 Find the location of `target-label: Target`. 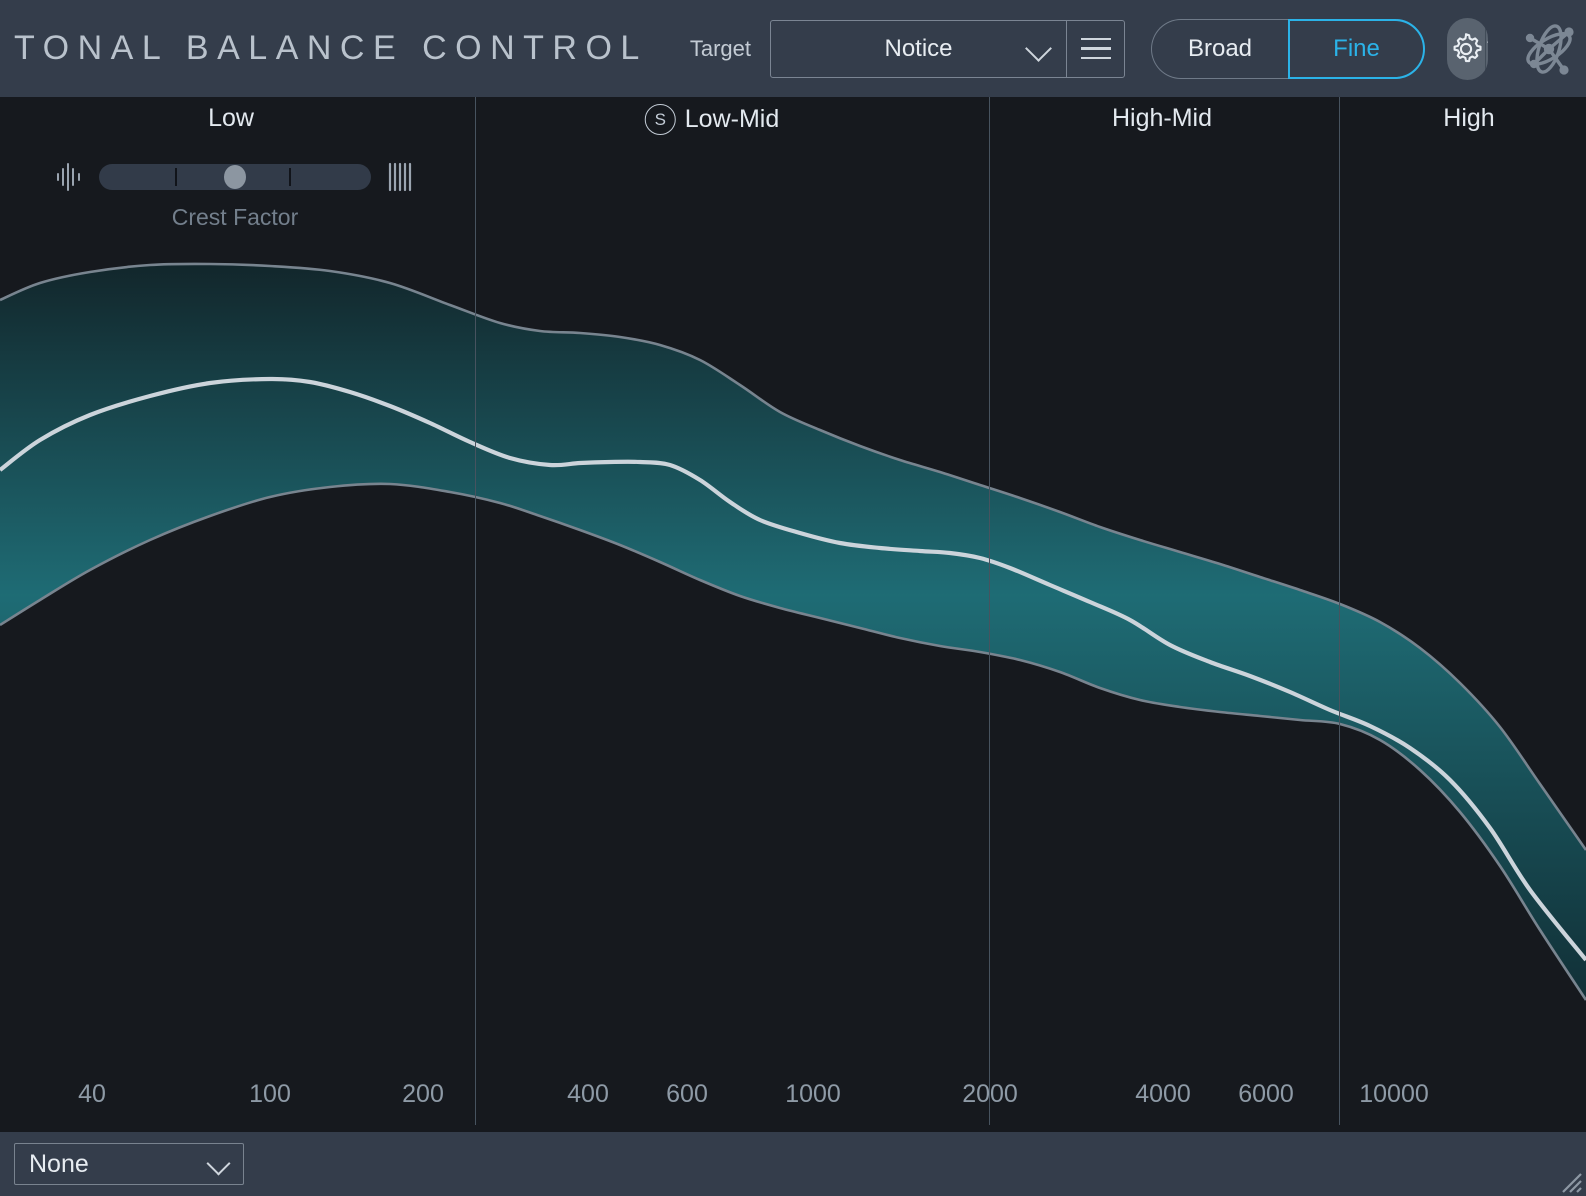

target-label: Target is located at coordinates (720, 48).